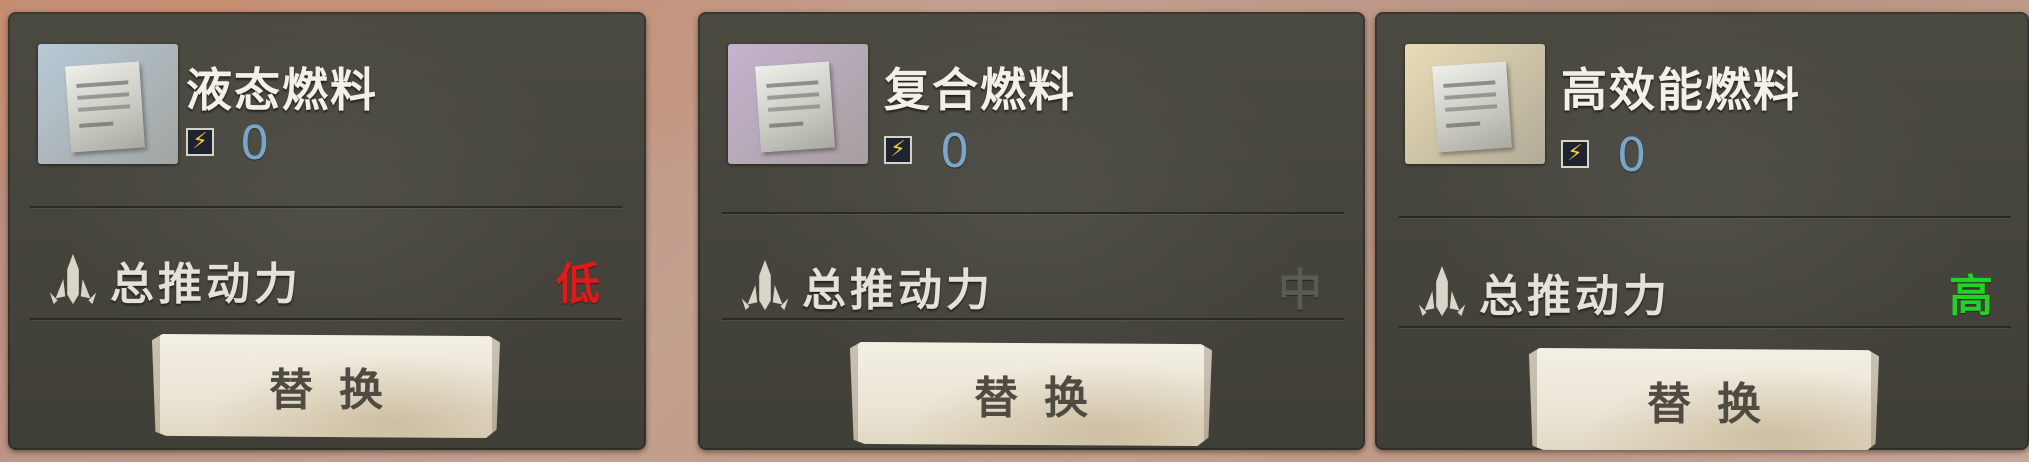  What do you see at coordinates (282, 90) in the screenshot?
I see `fuel-name: 液态燃料` at bounding box center [282, 90].